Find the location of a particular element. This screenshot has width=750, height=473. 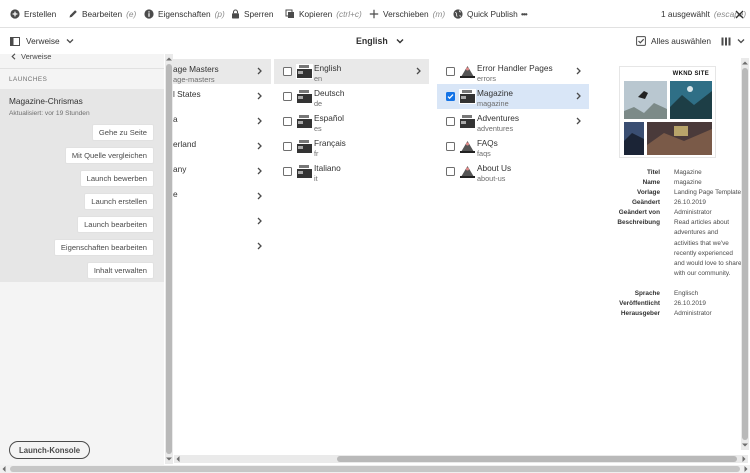

list-item: Adventures adventures is located at coordinates (513, 121).